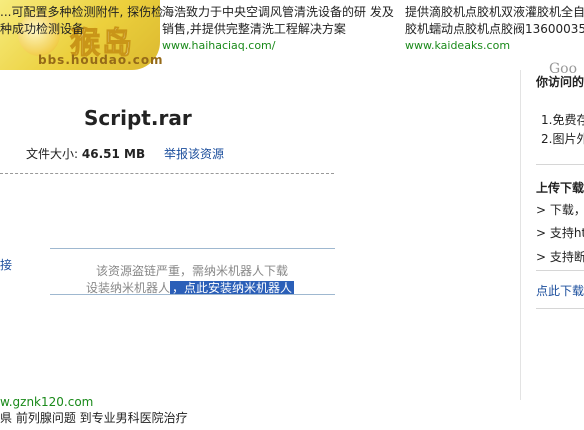  I want to click on sidebar-section1-item: 1.免费存, so click(562, 120).